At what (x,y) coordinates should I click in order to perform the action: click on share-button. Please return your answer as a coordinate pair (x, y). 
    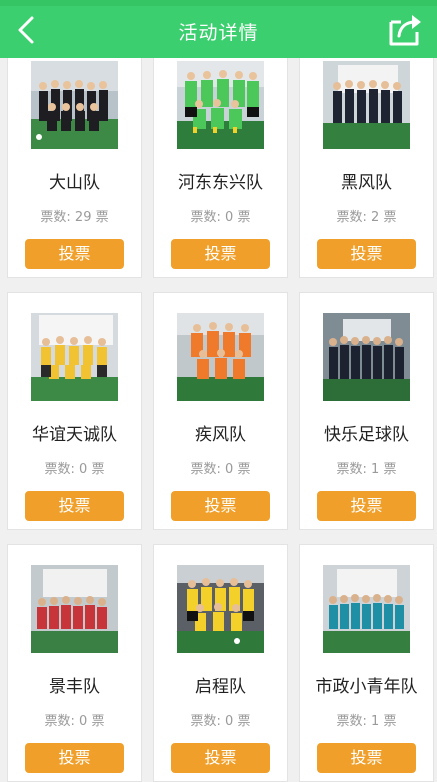
    Looking at the image, I should click on (405, 30).